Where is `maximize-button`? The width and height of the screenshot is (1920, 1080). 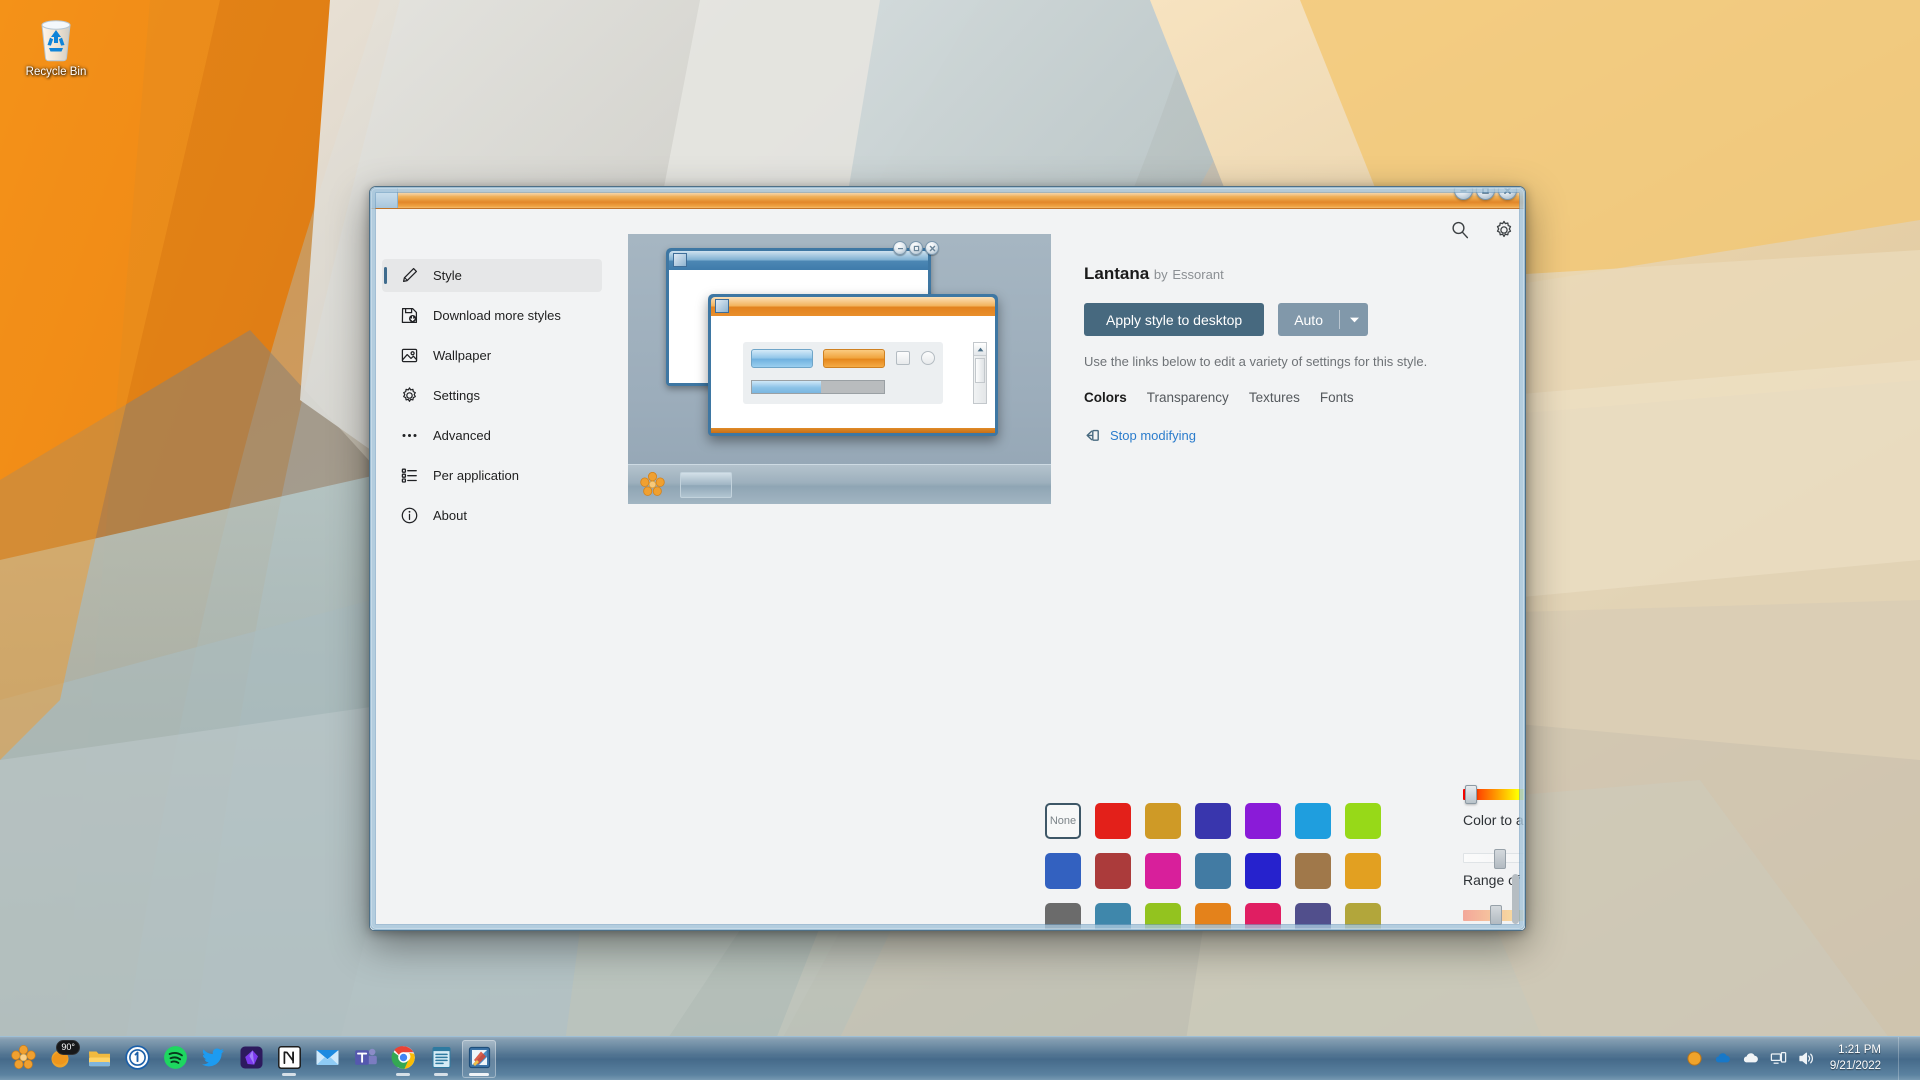 maximize-button is located at coordinates (1485, 193).